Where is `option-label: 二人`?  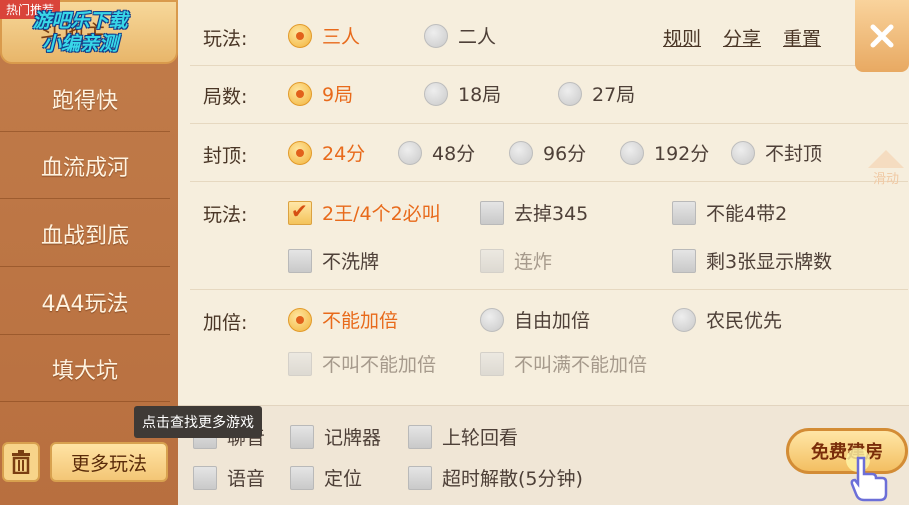
option-label: 二人 is located at coordinates (477, 37).